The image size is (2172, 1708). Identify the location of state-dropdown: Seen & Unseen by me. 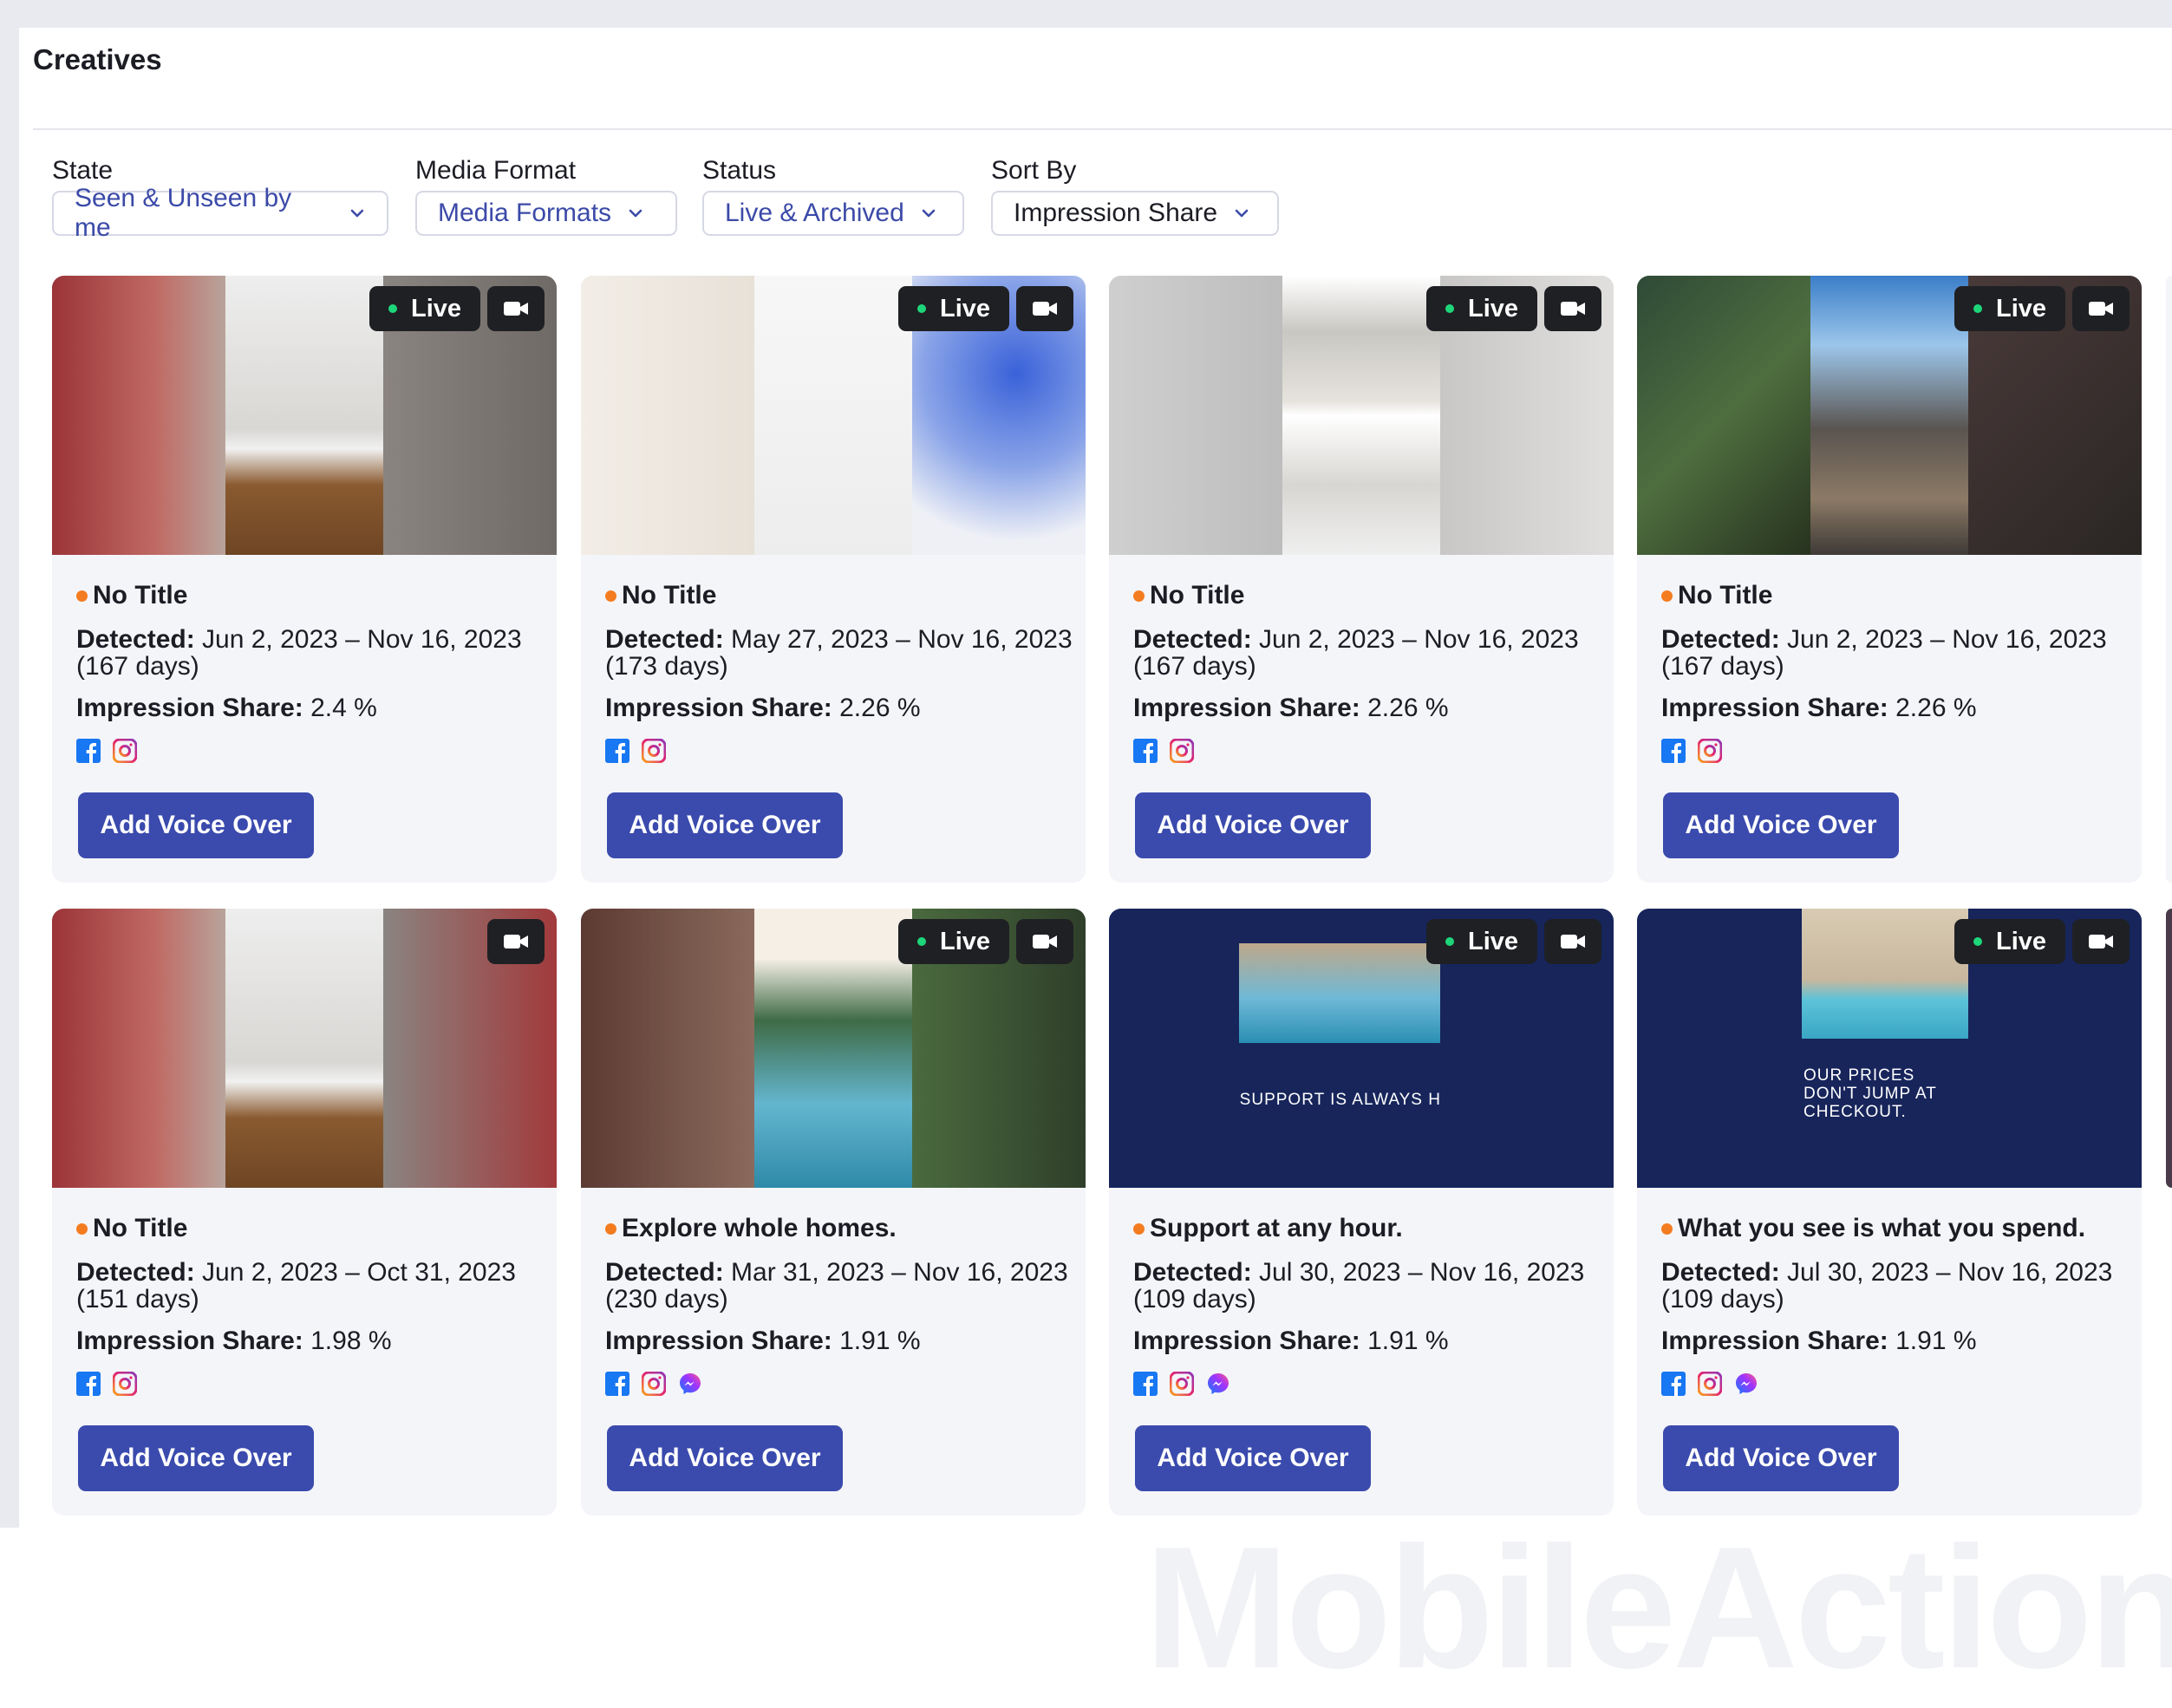
(220, 213).